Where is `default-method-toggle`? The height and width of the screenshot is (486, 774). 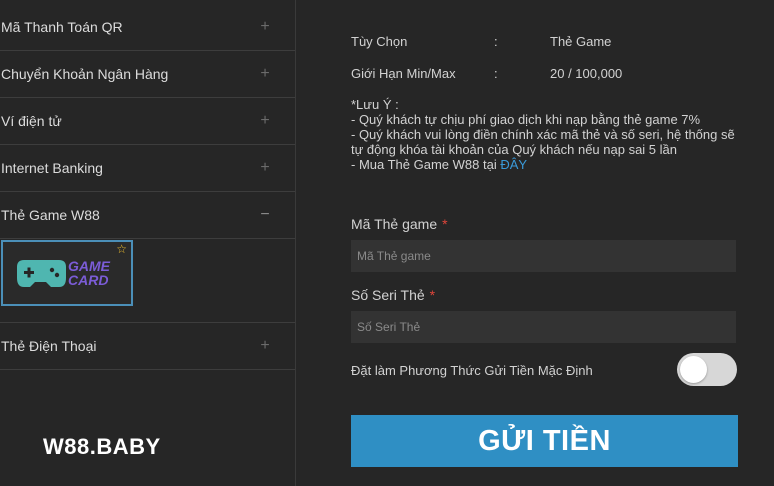
default-method-toggle is located at coordinates (707, 369).